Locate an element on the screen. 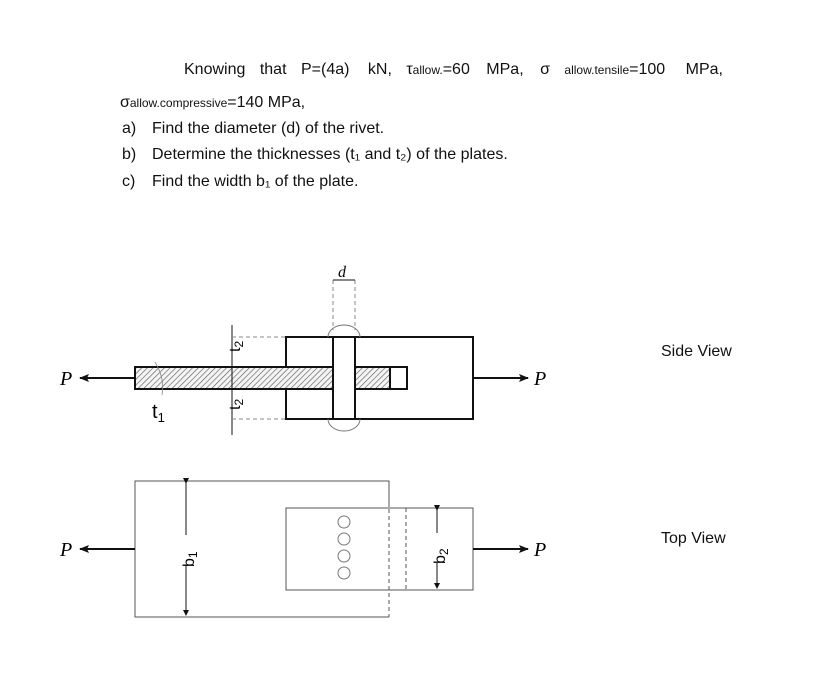  t2-label-bottom: t2 is located at coordinates (236, 404).